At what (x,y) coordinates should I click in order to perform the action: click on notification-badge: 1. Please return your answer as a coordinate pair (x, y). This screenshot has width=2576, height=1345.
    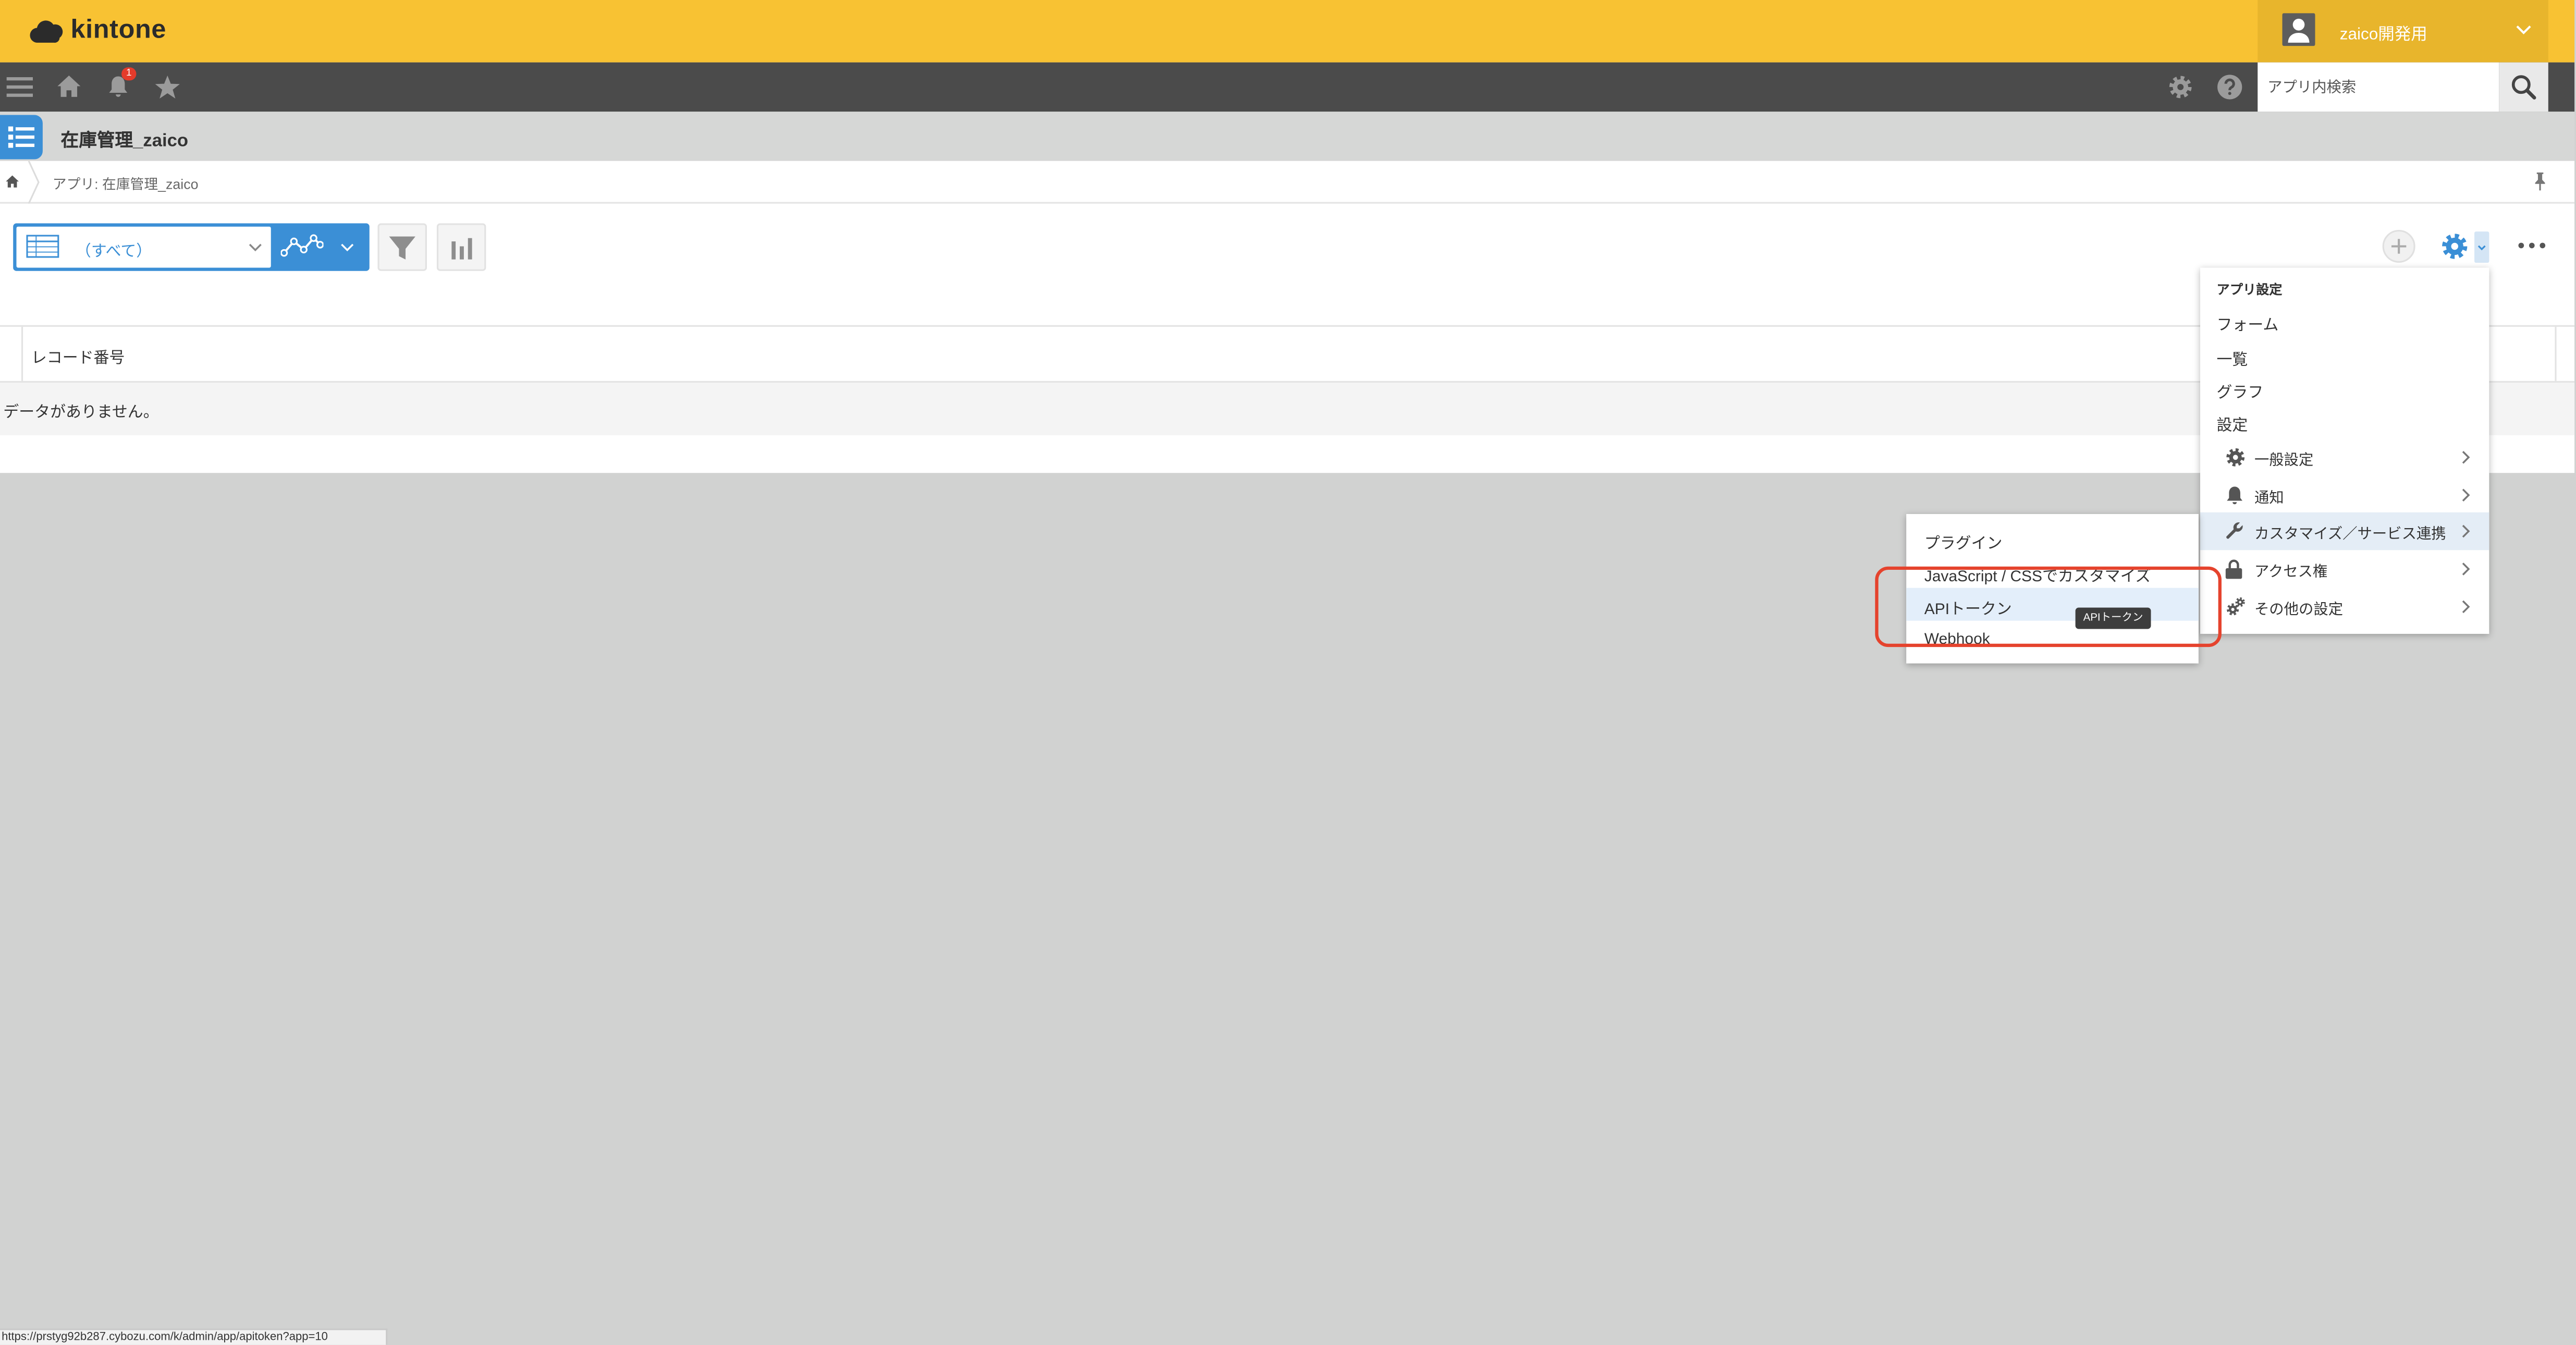
    Looking at the image, I should click on (129, 74).